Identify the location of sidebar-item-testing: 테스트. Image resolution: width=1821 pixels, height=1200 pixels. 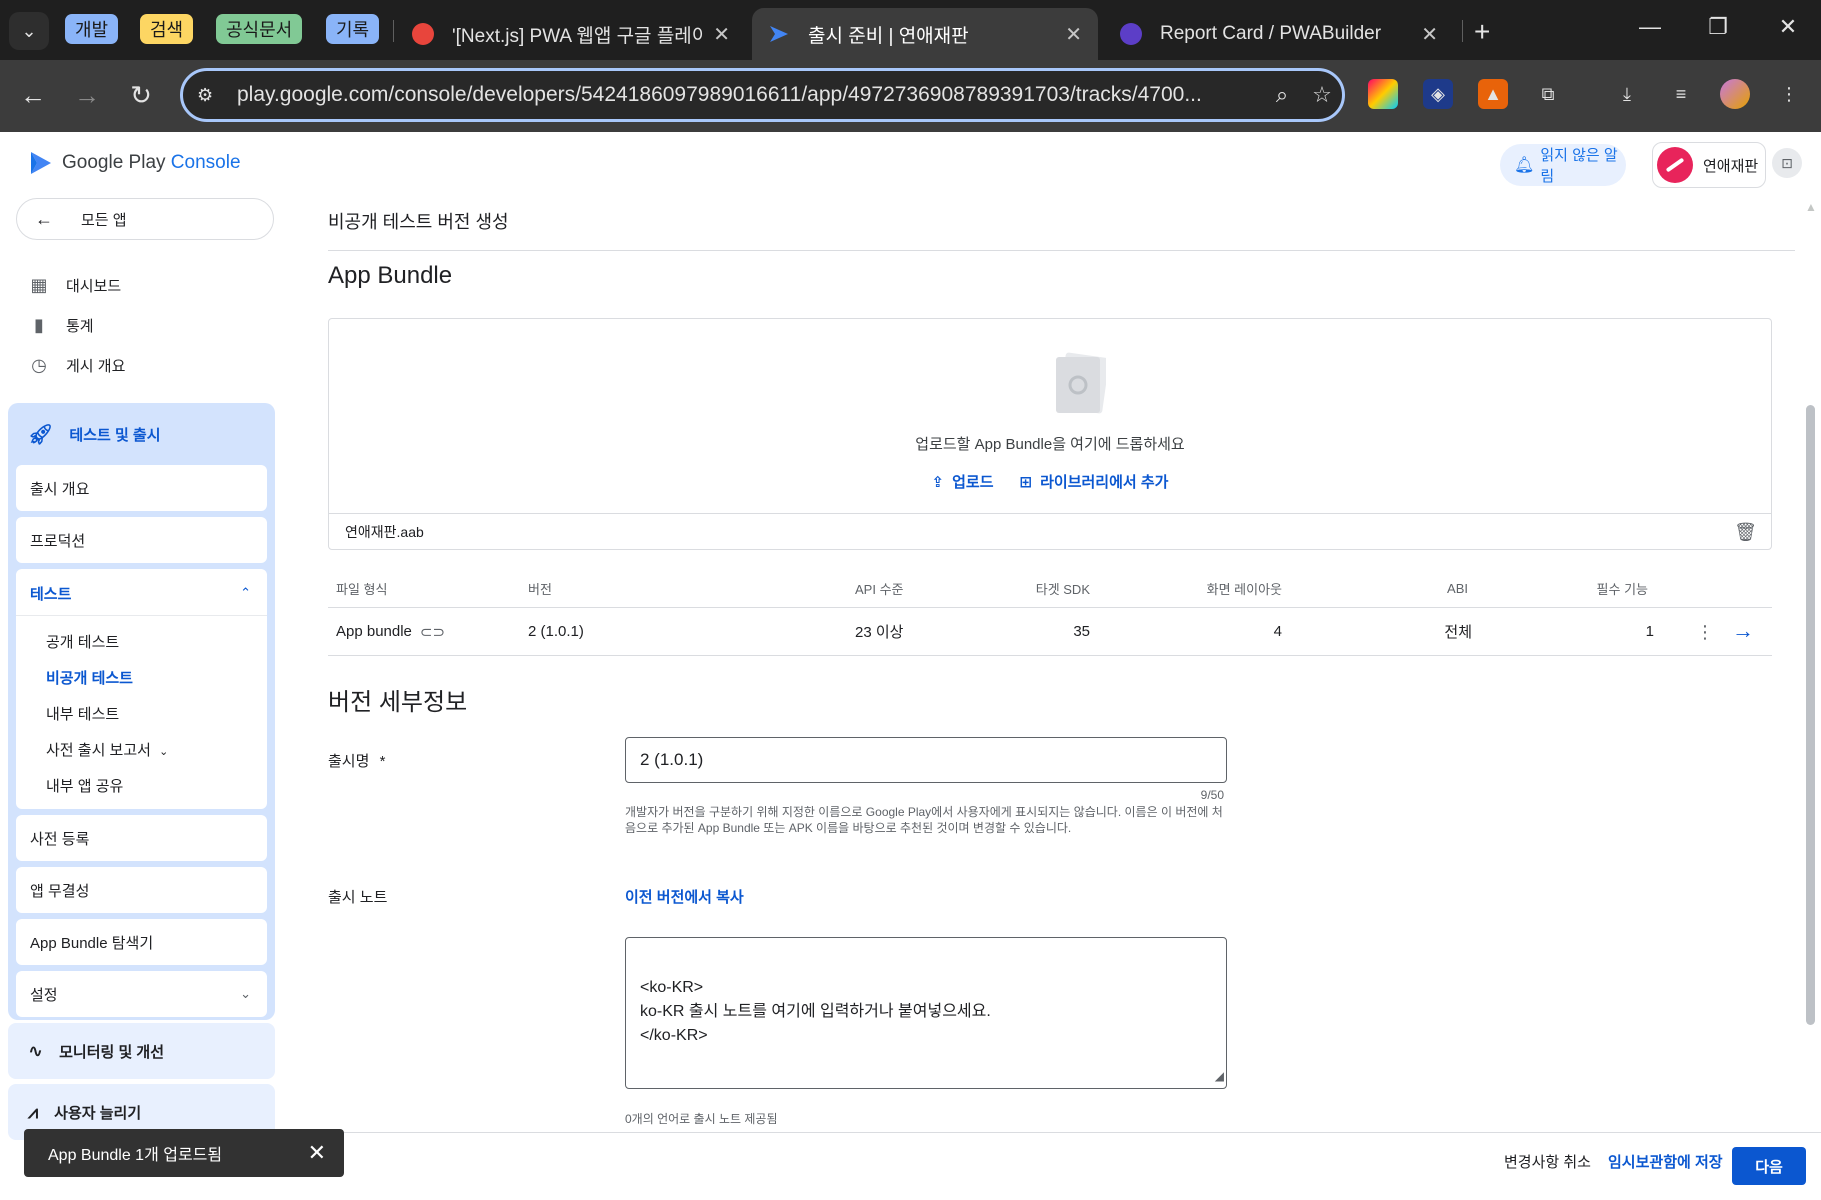
(50, 593).